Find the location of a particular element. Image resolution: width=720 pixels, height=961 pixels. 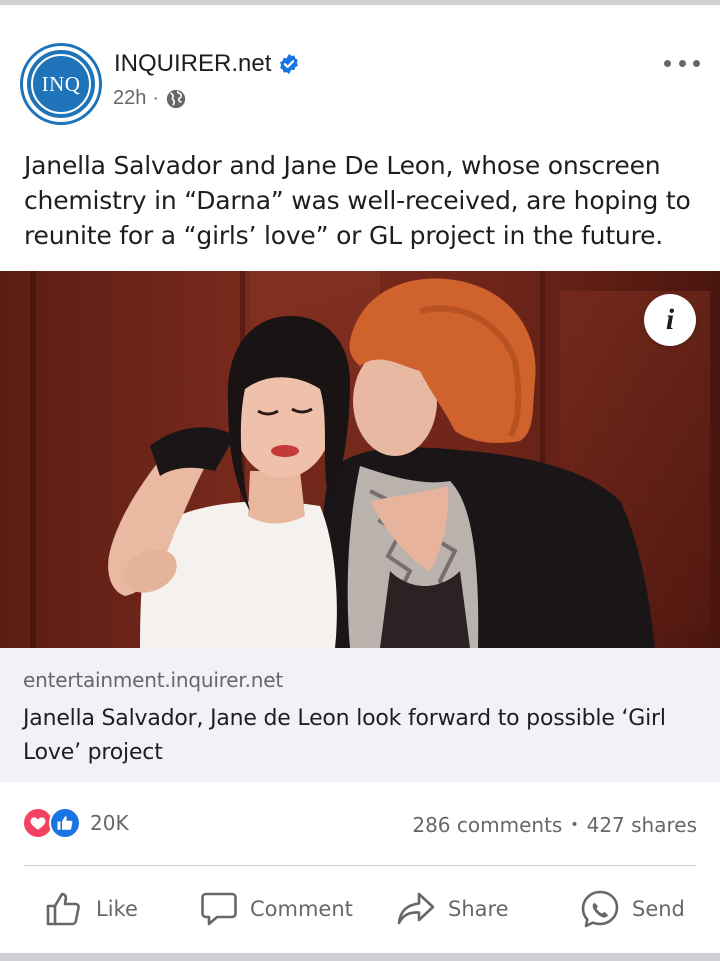

engagement-stats: 286 comments • 427 shares is located at coordinates (554, 825).